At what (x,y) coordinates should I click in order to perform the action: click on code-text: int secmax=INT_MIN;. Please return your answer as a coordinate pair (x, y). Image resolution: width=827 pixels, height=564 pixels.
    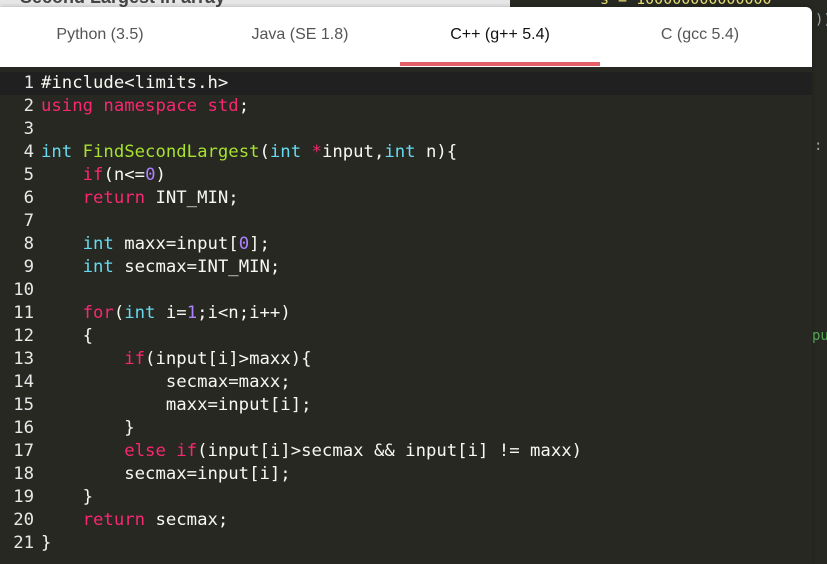
    Looking at the image, I should click on (161, 267).